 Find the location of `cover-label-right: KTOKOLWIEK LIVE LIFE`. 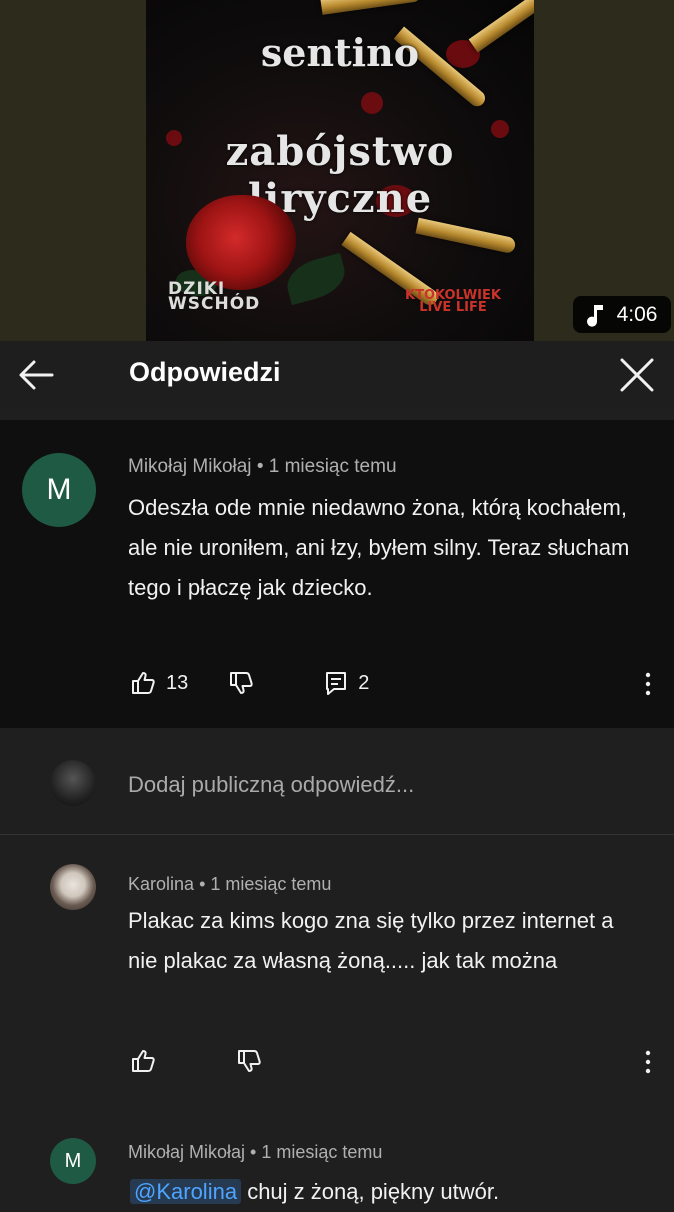

cover-label-right: KTOKOLWIEK LIVE LIFE is located at coordinates (453, 301).